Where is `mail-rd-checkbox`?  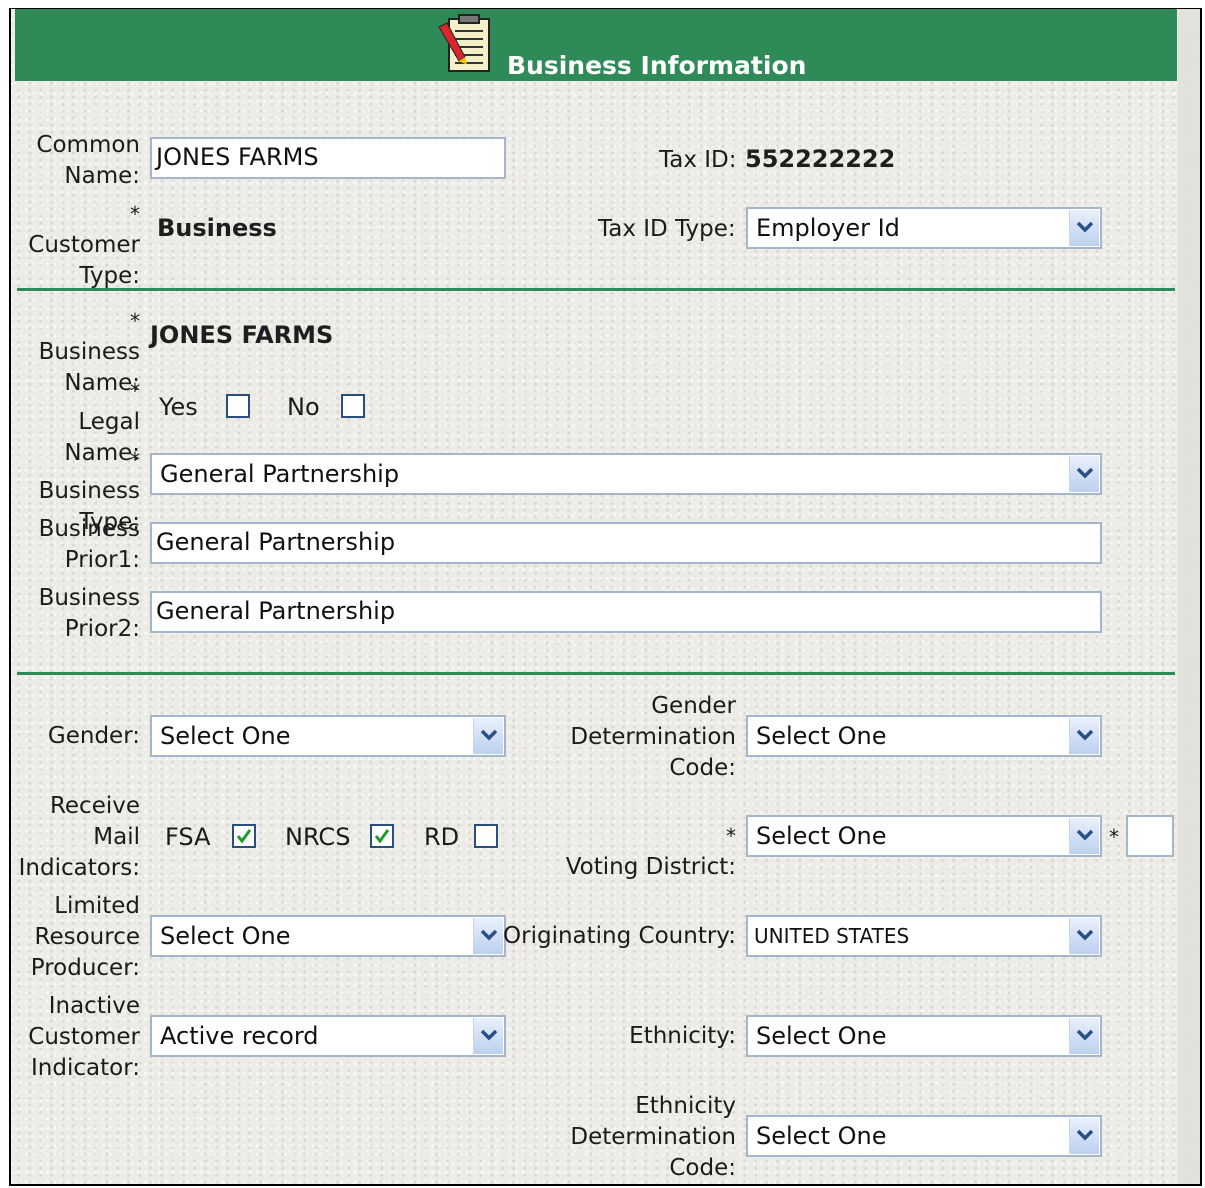 mail-rd-checkbox is located at coordinates (486, 836).